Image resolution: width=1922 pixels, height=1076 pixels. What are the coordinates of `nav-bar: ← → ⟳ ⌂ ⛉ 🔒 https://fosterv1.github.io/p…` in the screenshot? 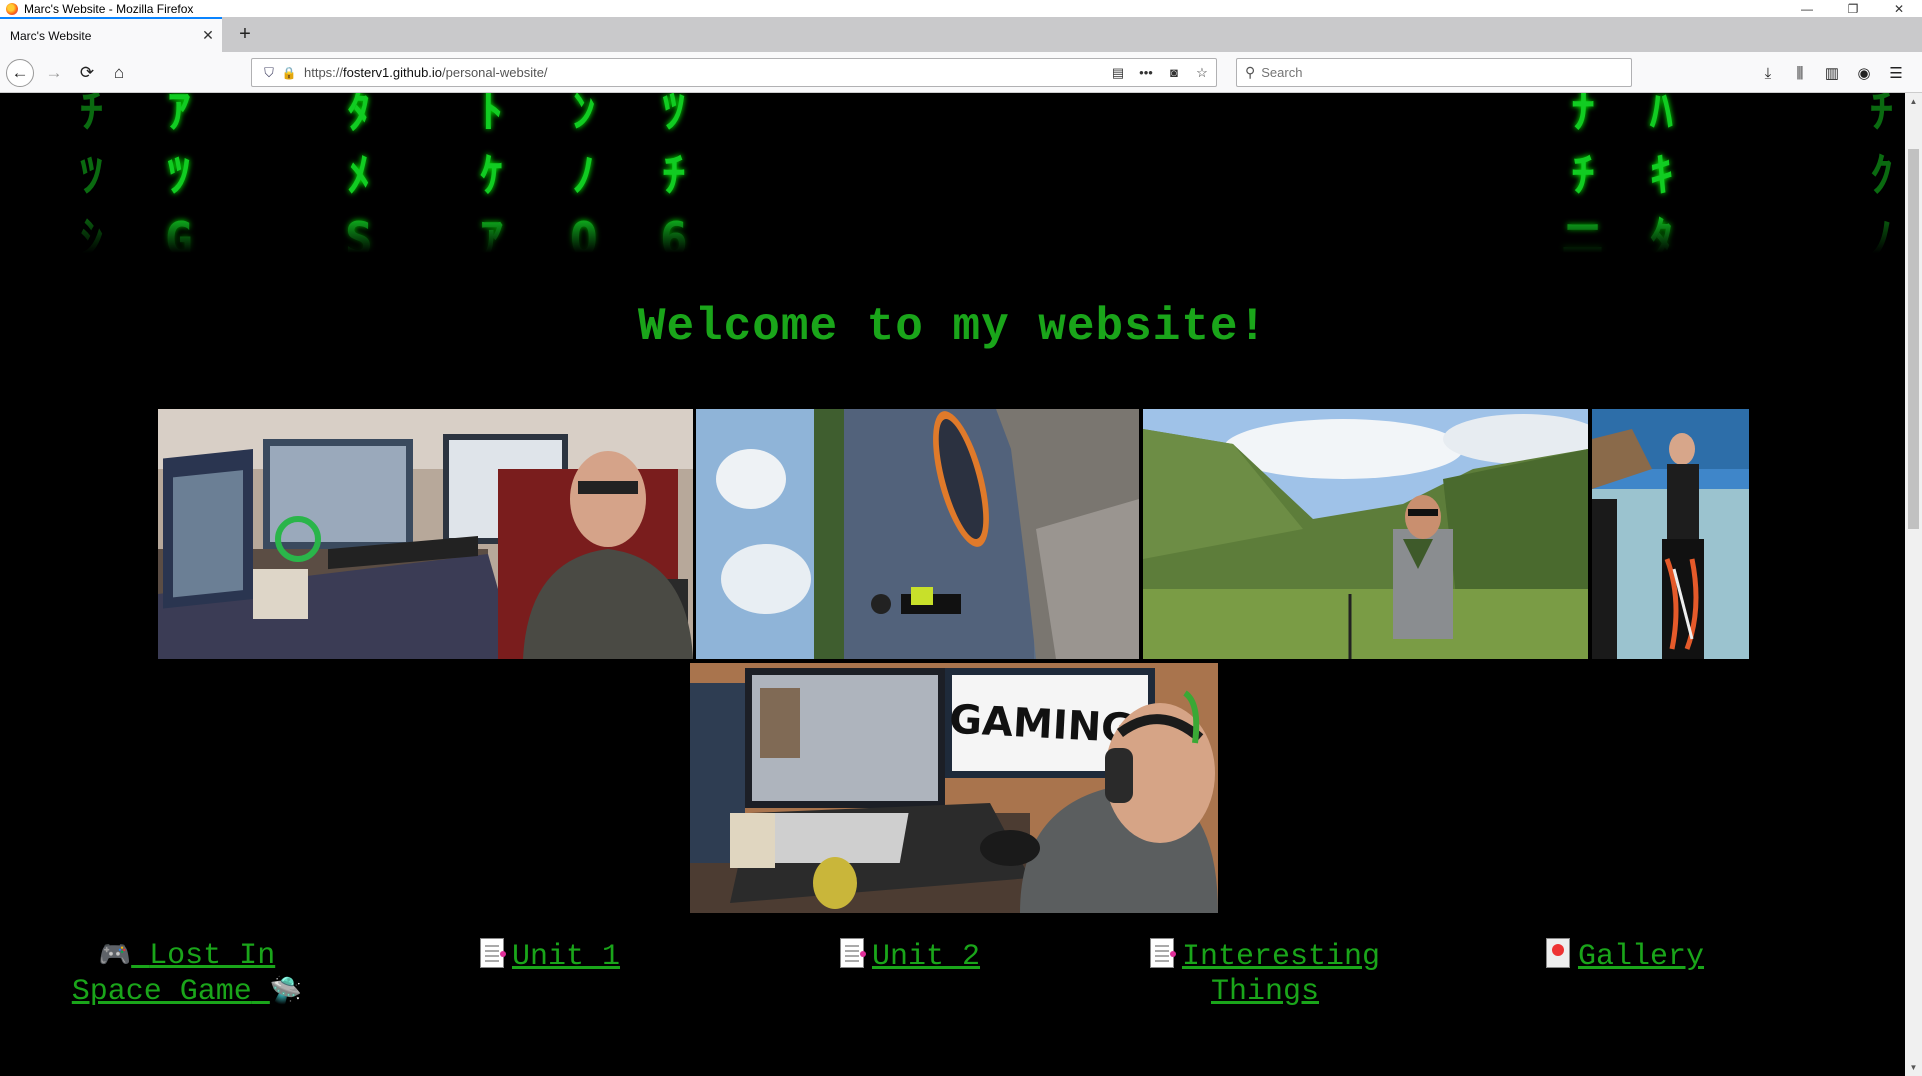 It's located at (961, 72).